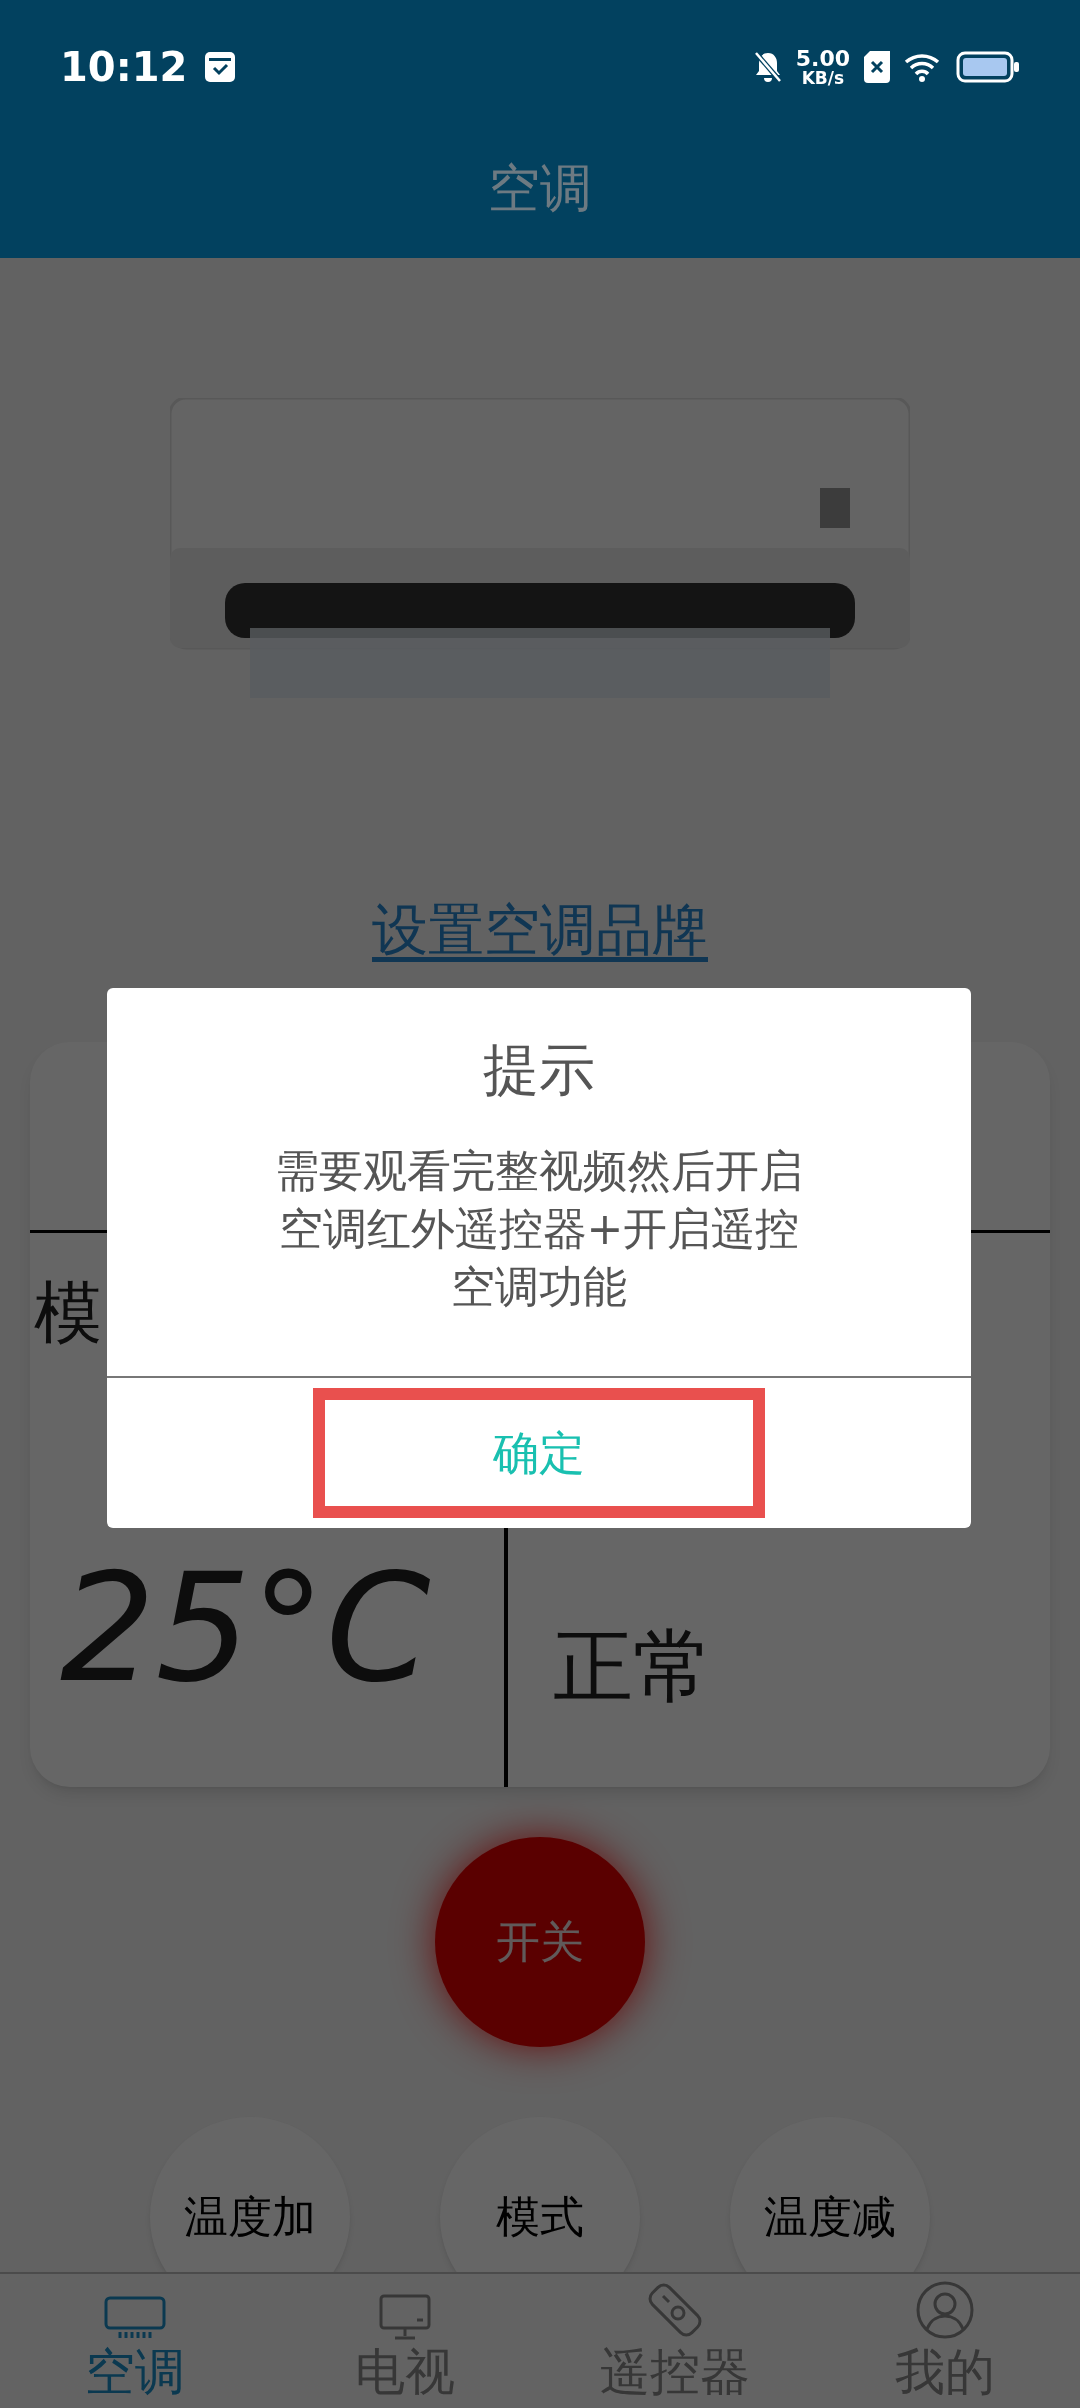 The image size is (1080, 2408). Describe the element at coordinates (68, 1313) in the screenshot. I see `mode-reading: 模` at that location.